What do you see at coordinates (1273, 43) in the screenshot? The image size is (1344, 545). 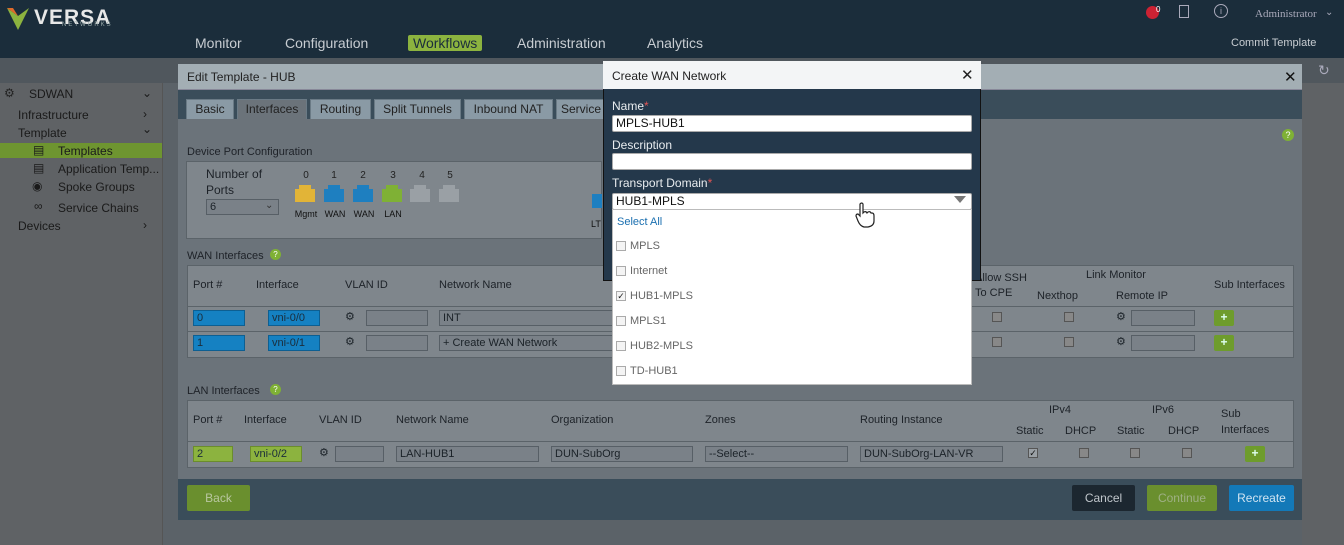 I see `commit-template-link: Commit Template` at bounding box center [1273, 43].